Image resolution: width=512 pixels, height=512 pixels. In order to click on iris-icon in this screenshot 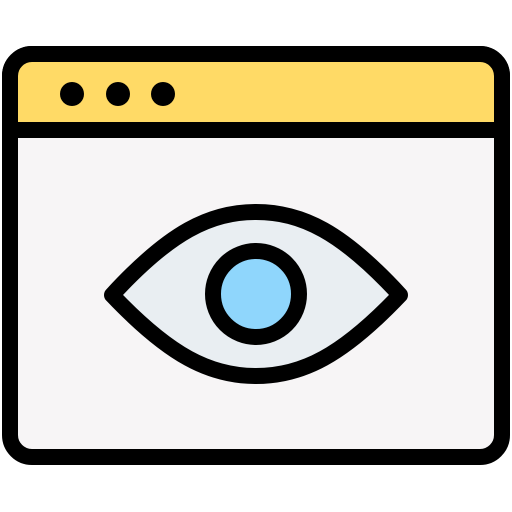, I will do `click(256, 294)`.